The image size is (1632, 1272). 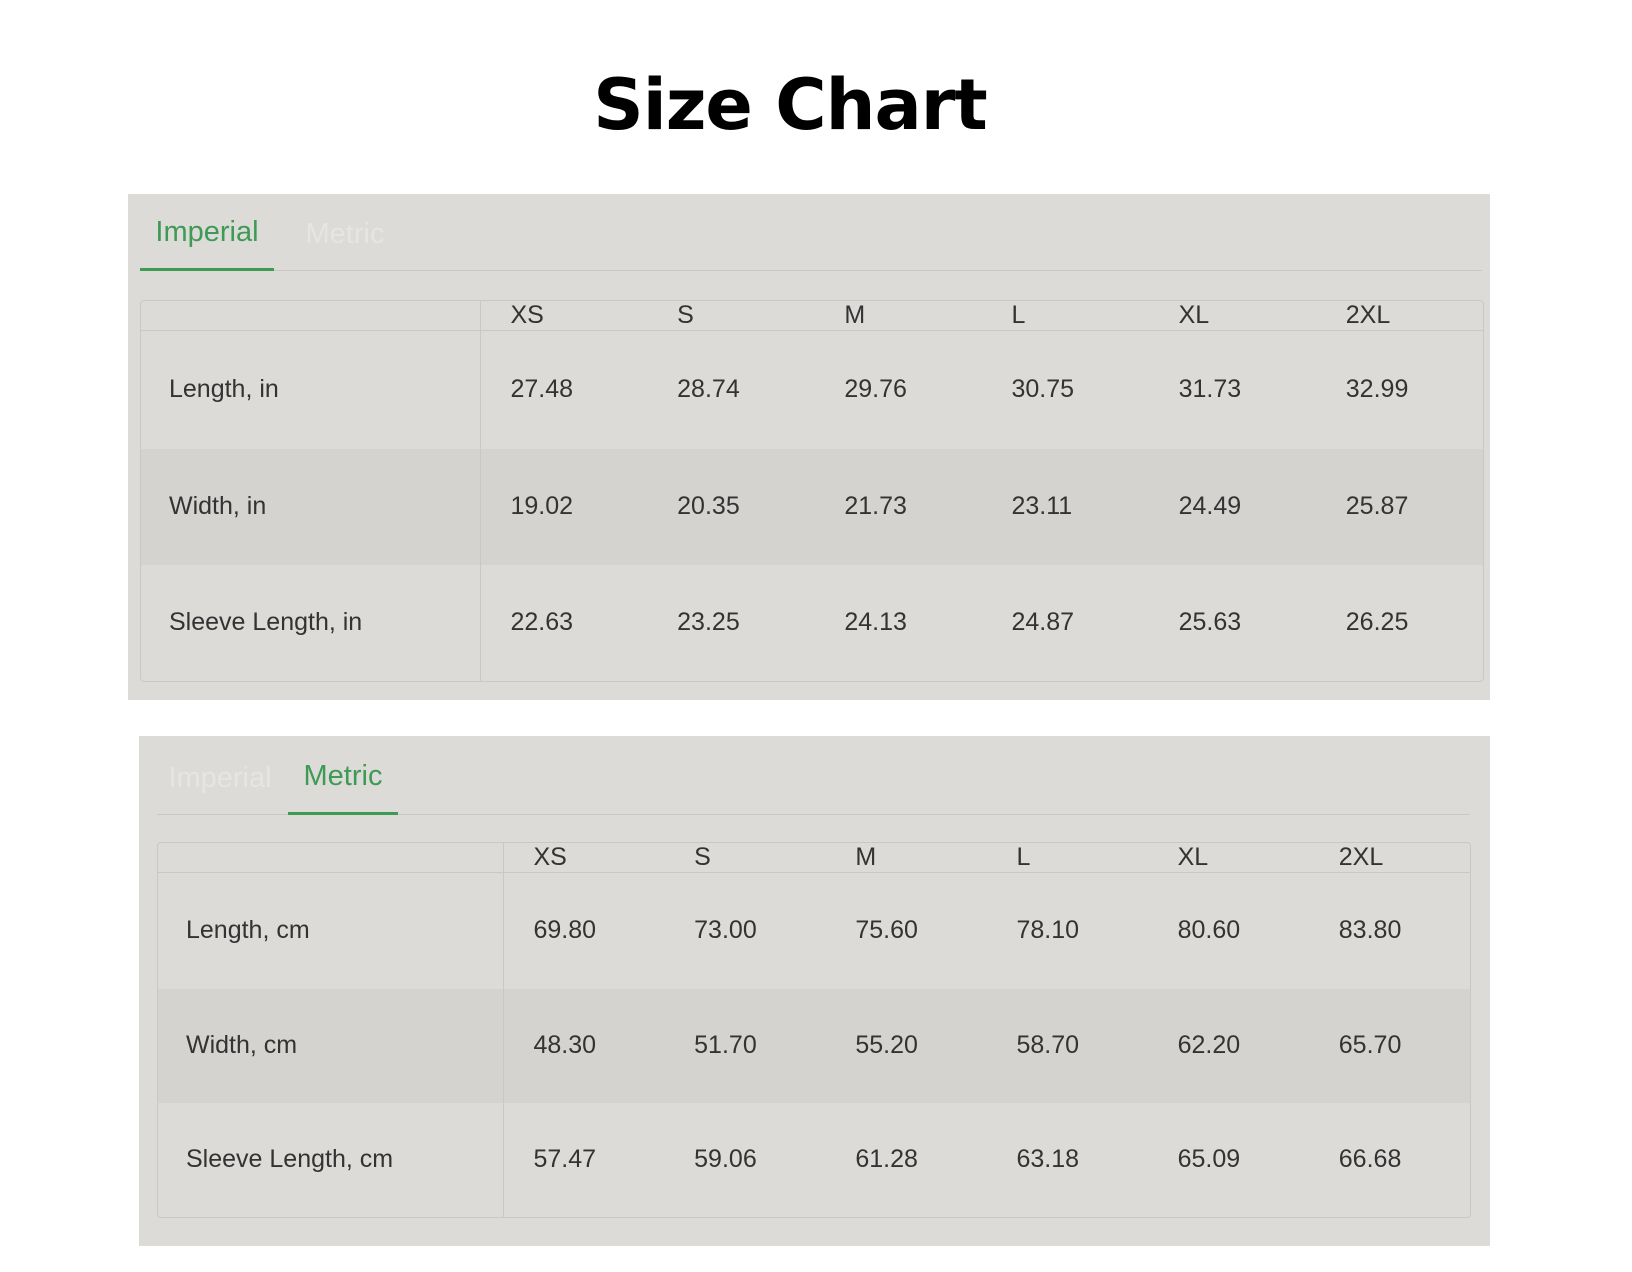 What do you see at coordinates (1043, 622) in the screenshot?
I see `table-cell: 24.87` at bounding box center [1043, 622].